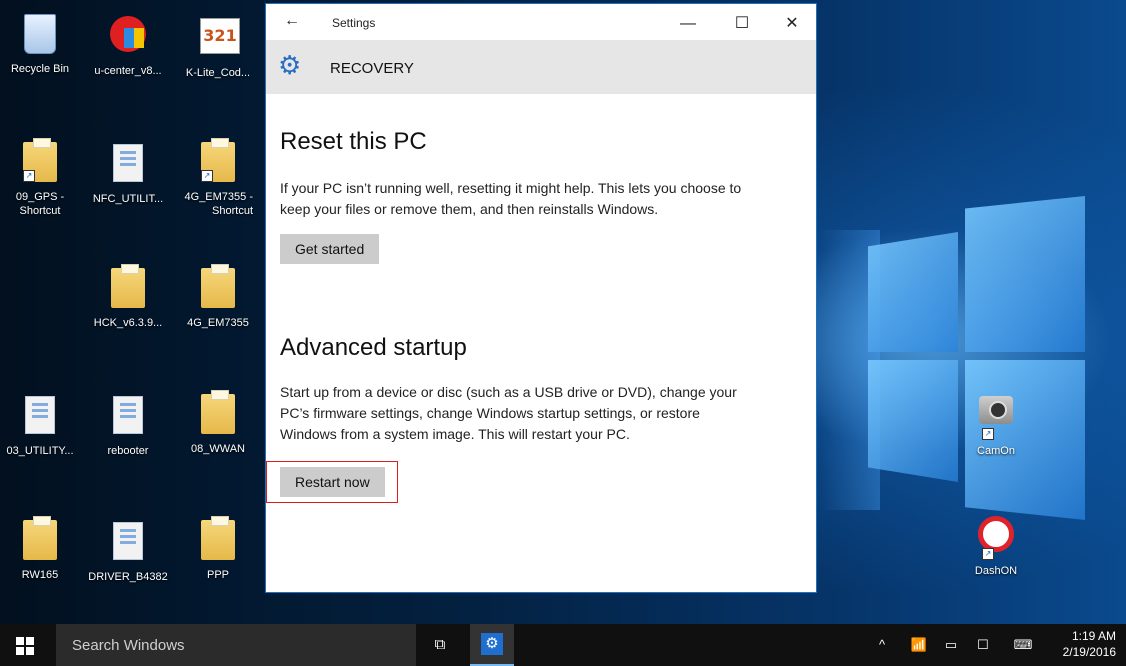  Describe the element at coordinates (236, 645) in the screenshot. I see `search-box: Search Windows` at that location.